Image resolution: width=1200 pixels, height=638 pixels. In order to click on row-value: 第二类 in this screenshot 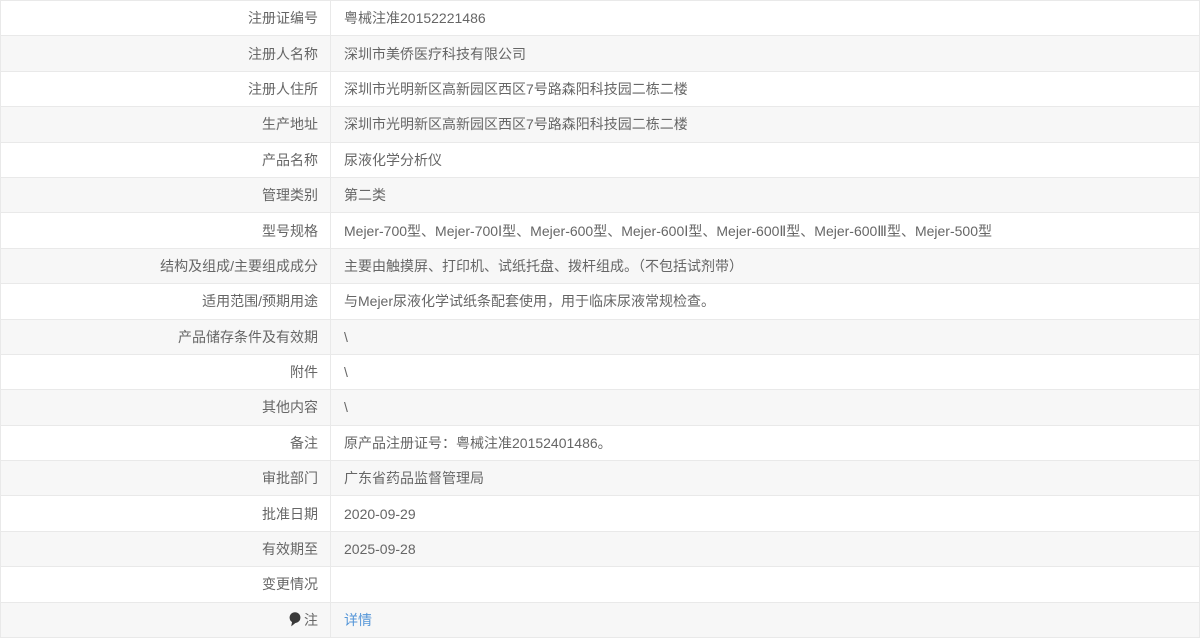, I will do `click(765, 195)`.